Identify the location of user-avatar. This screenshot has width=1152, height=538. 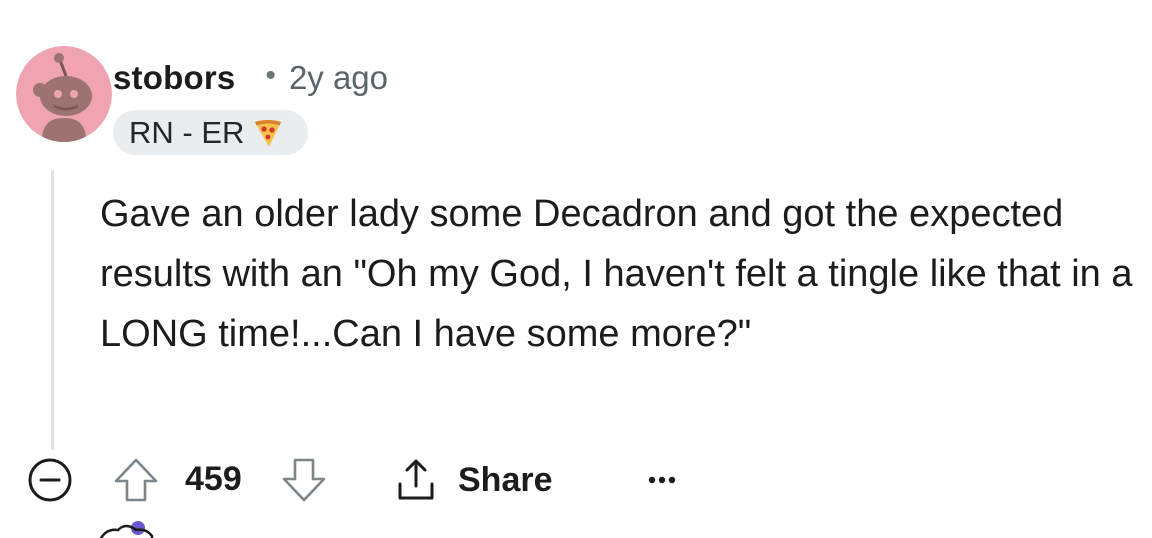
(64, 94).